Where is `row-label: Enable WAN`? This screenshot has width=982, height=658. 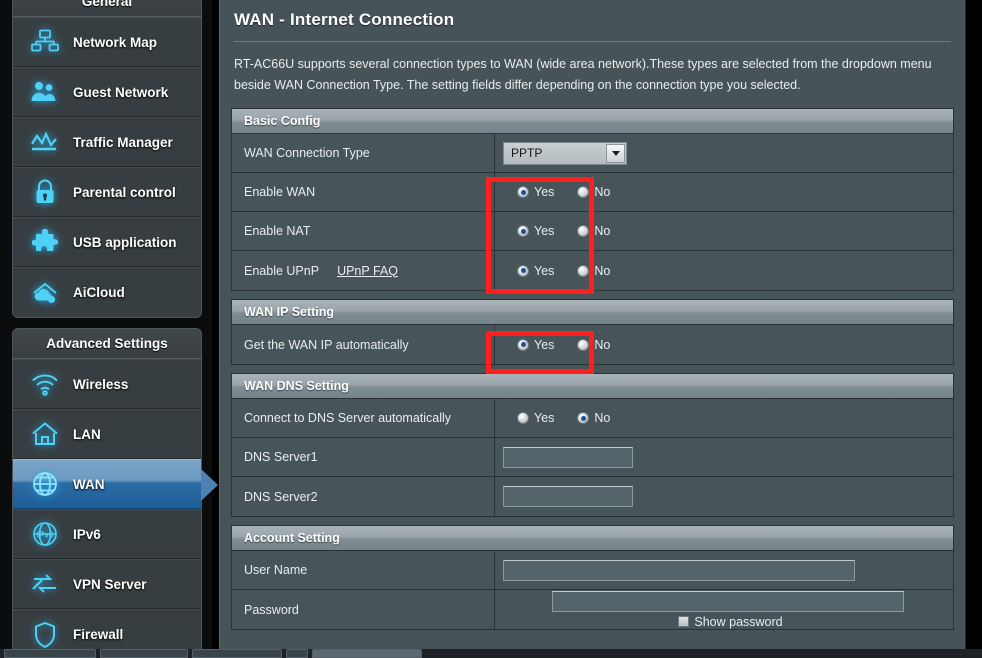
row-label: Enable WAN is located at coordinates (363, 192).